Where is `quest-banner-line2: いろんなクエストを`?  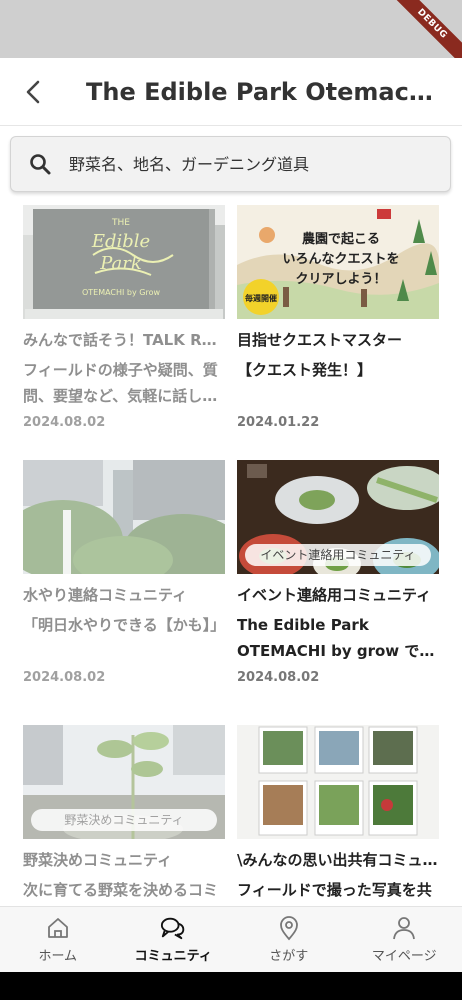 quest-banner-line2: いろんなクエストを is located at coordinates (340, 259).